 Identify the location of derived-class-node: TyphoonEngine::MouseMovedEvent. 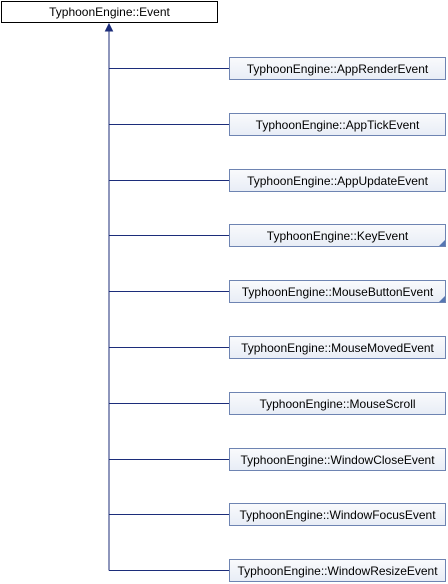
(337, 347).